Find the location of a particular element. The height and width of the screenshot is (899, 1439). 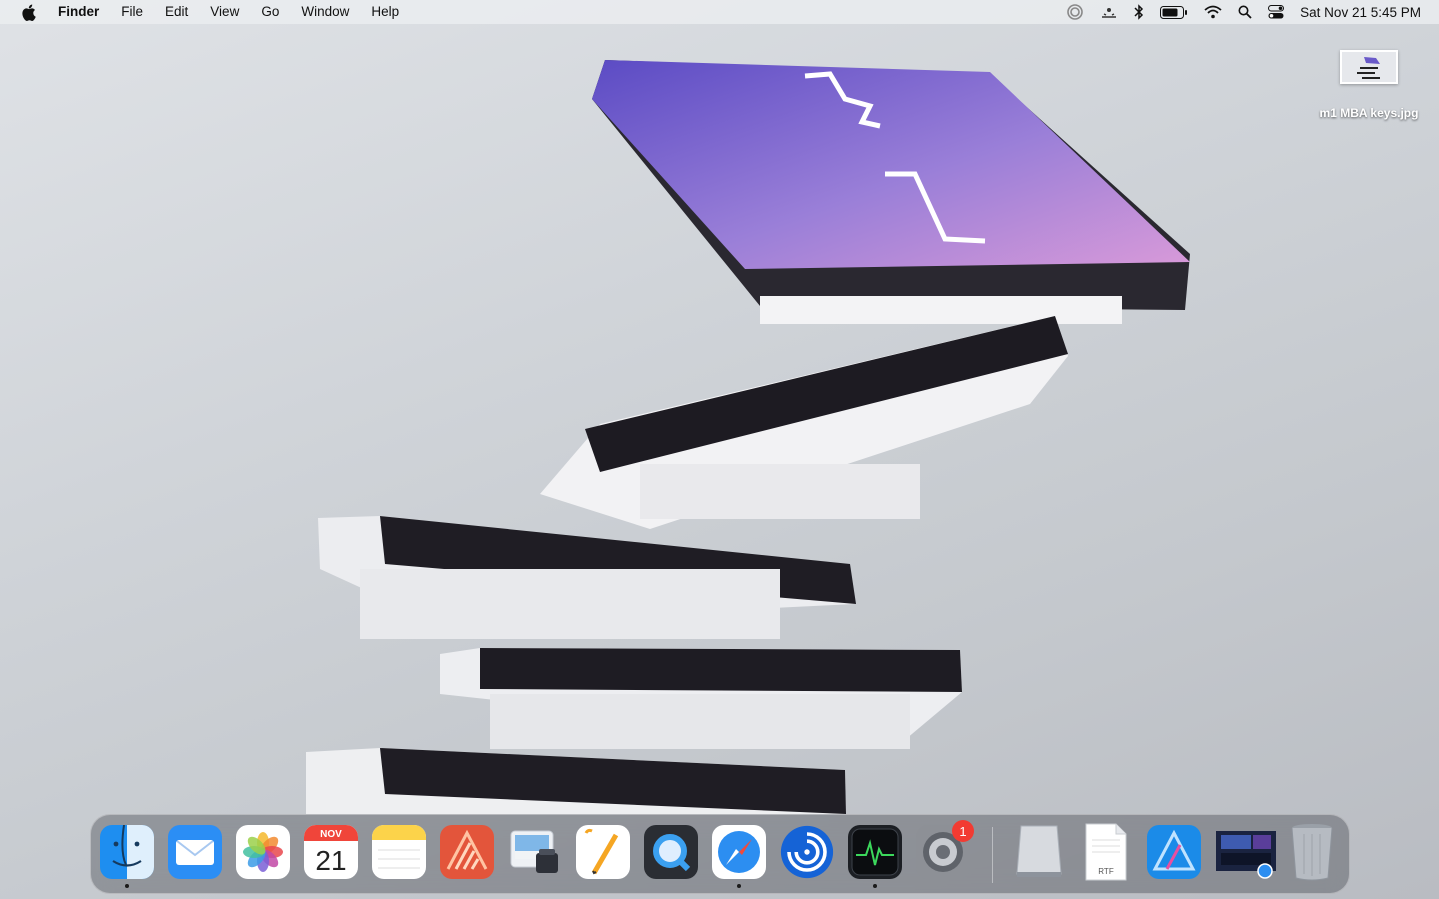

notes-icon is located at coordinates (399, 852).